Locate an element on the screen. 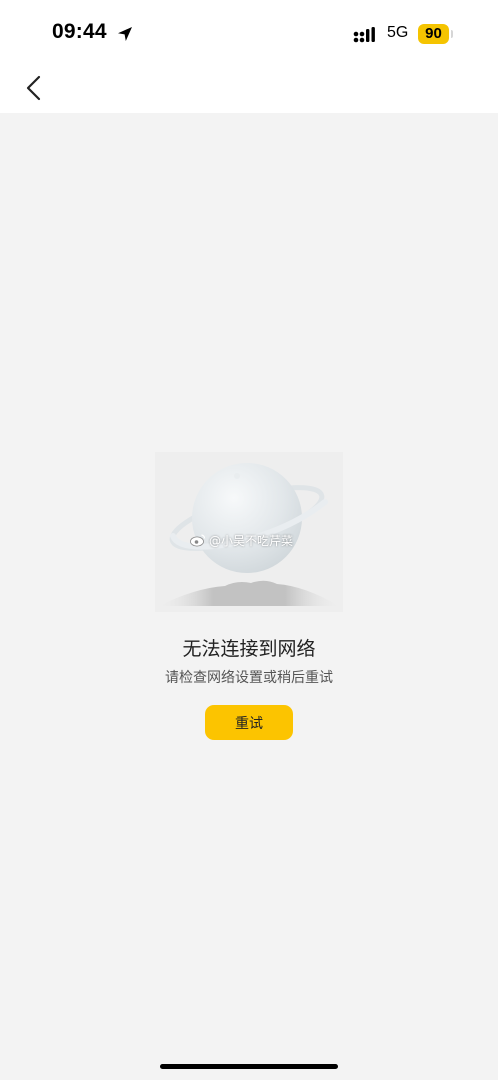 Image resolution: width=498 pixels, height=1080 pixels. battery-tip is located at coordinates (452, 34).